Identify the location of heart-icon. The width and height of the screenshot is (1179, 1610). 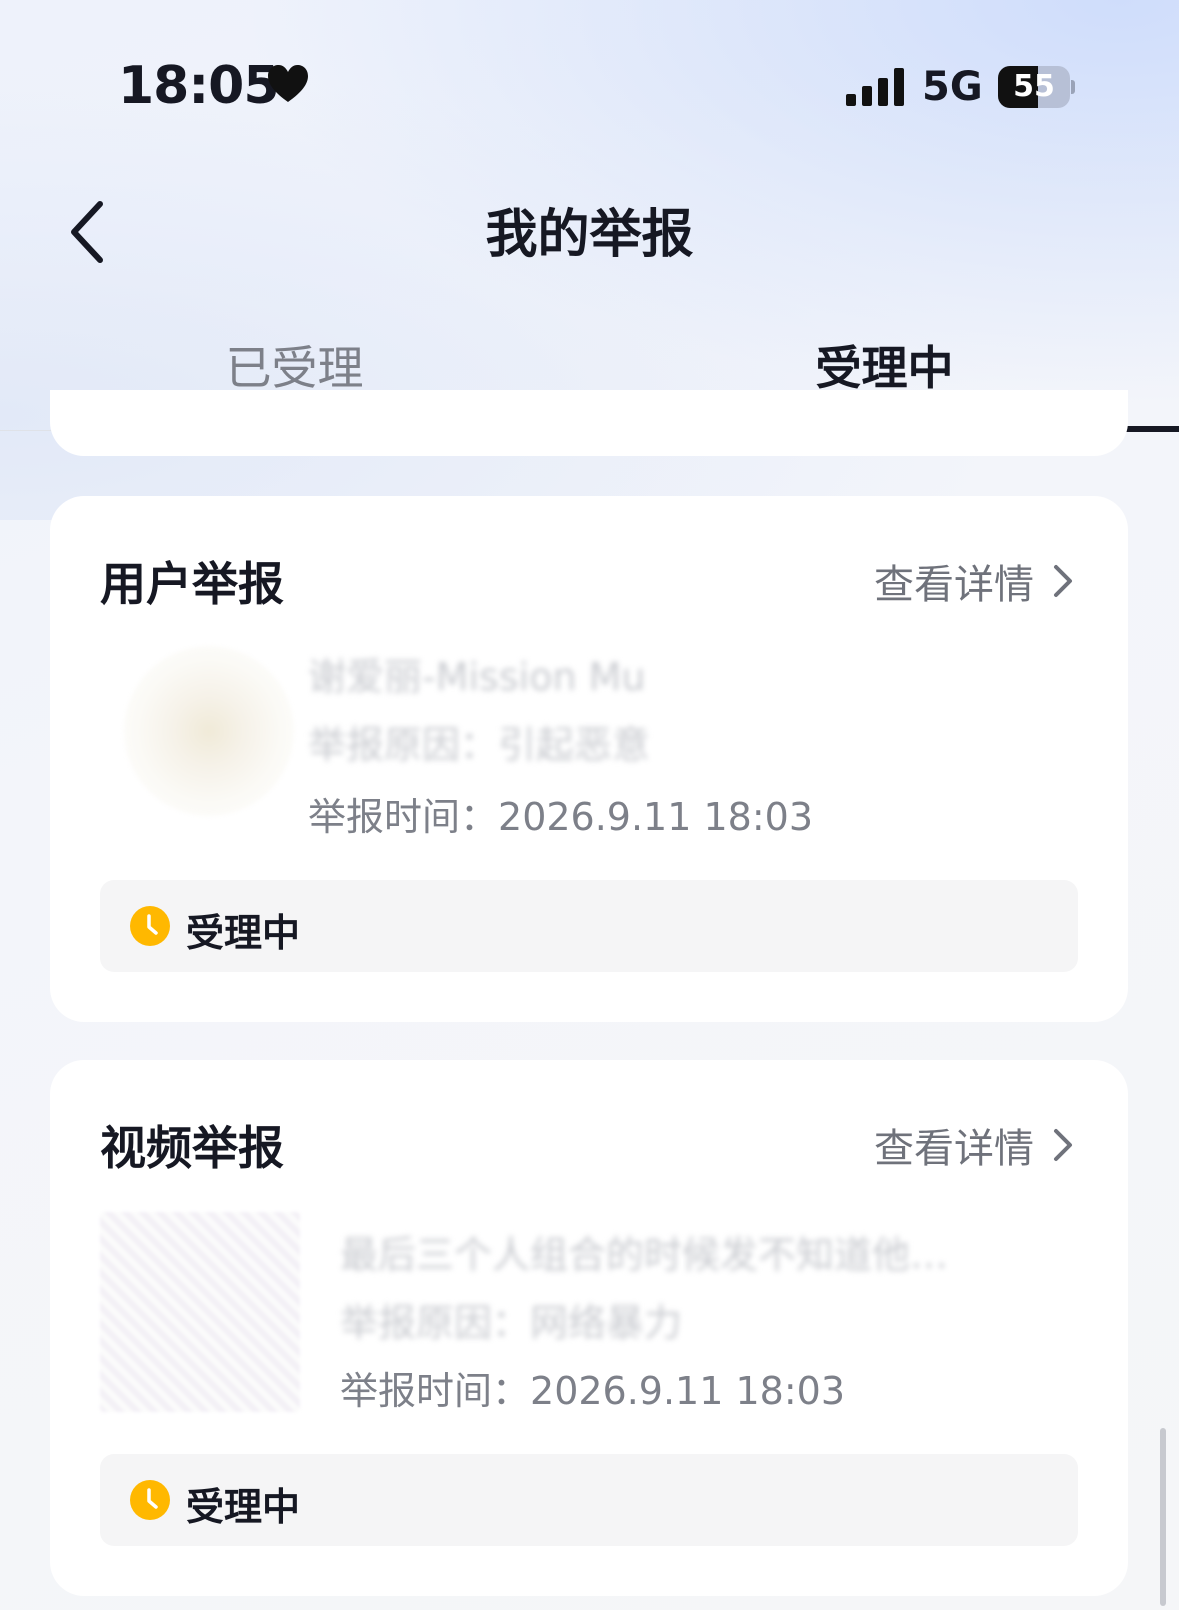
(288, 83).